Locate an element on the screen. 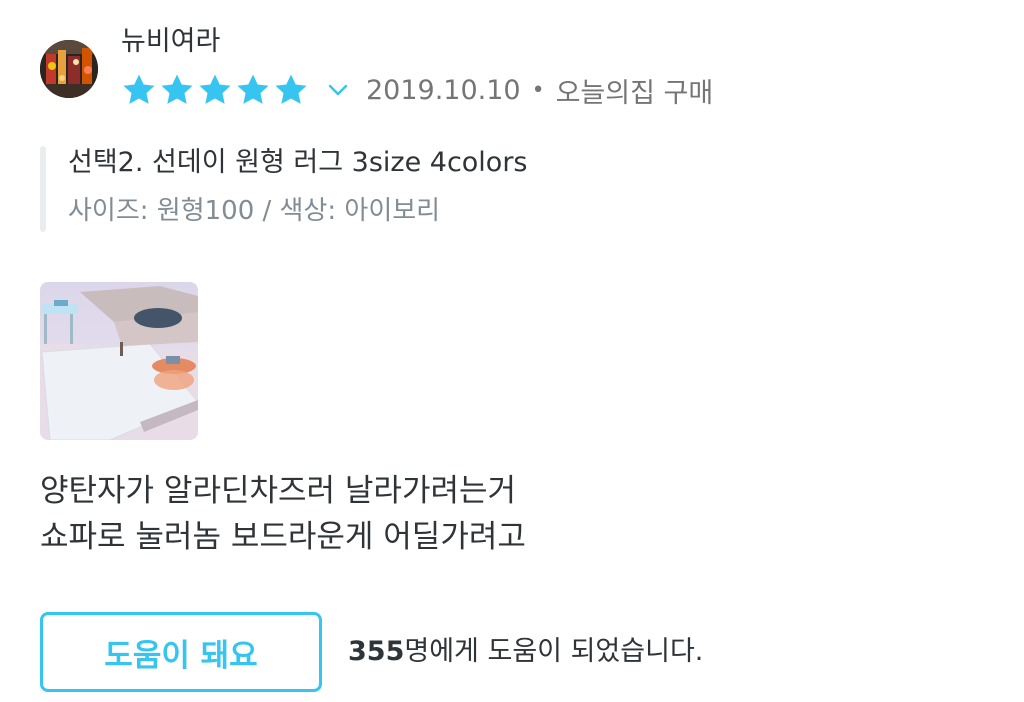 The width and height of the screenshot is (1024, 702). author-name: 뉴비여라 is located at coordinates (170, 42).